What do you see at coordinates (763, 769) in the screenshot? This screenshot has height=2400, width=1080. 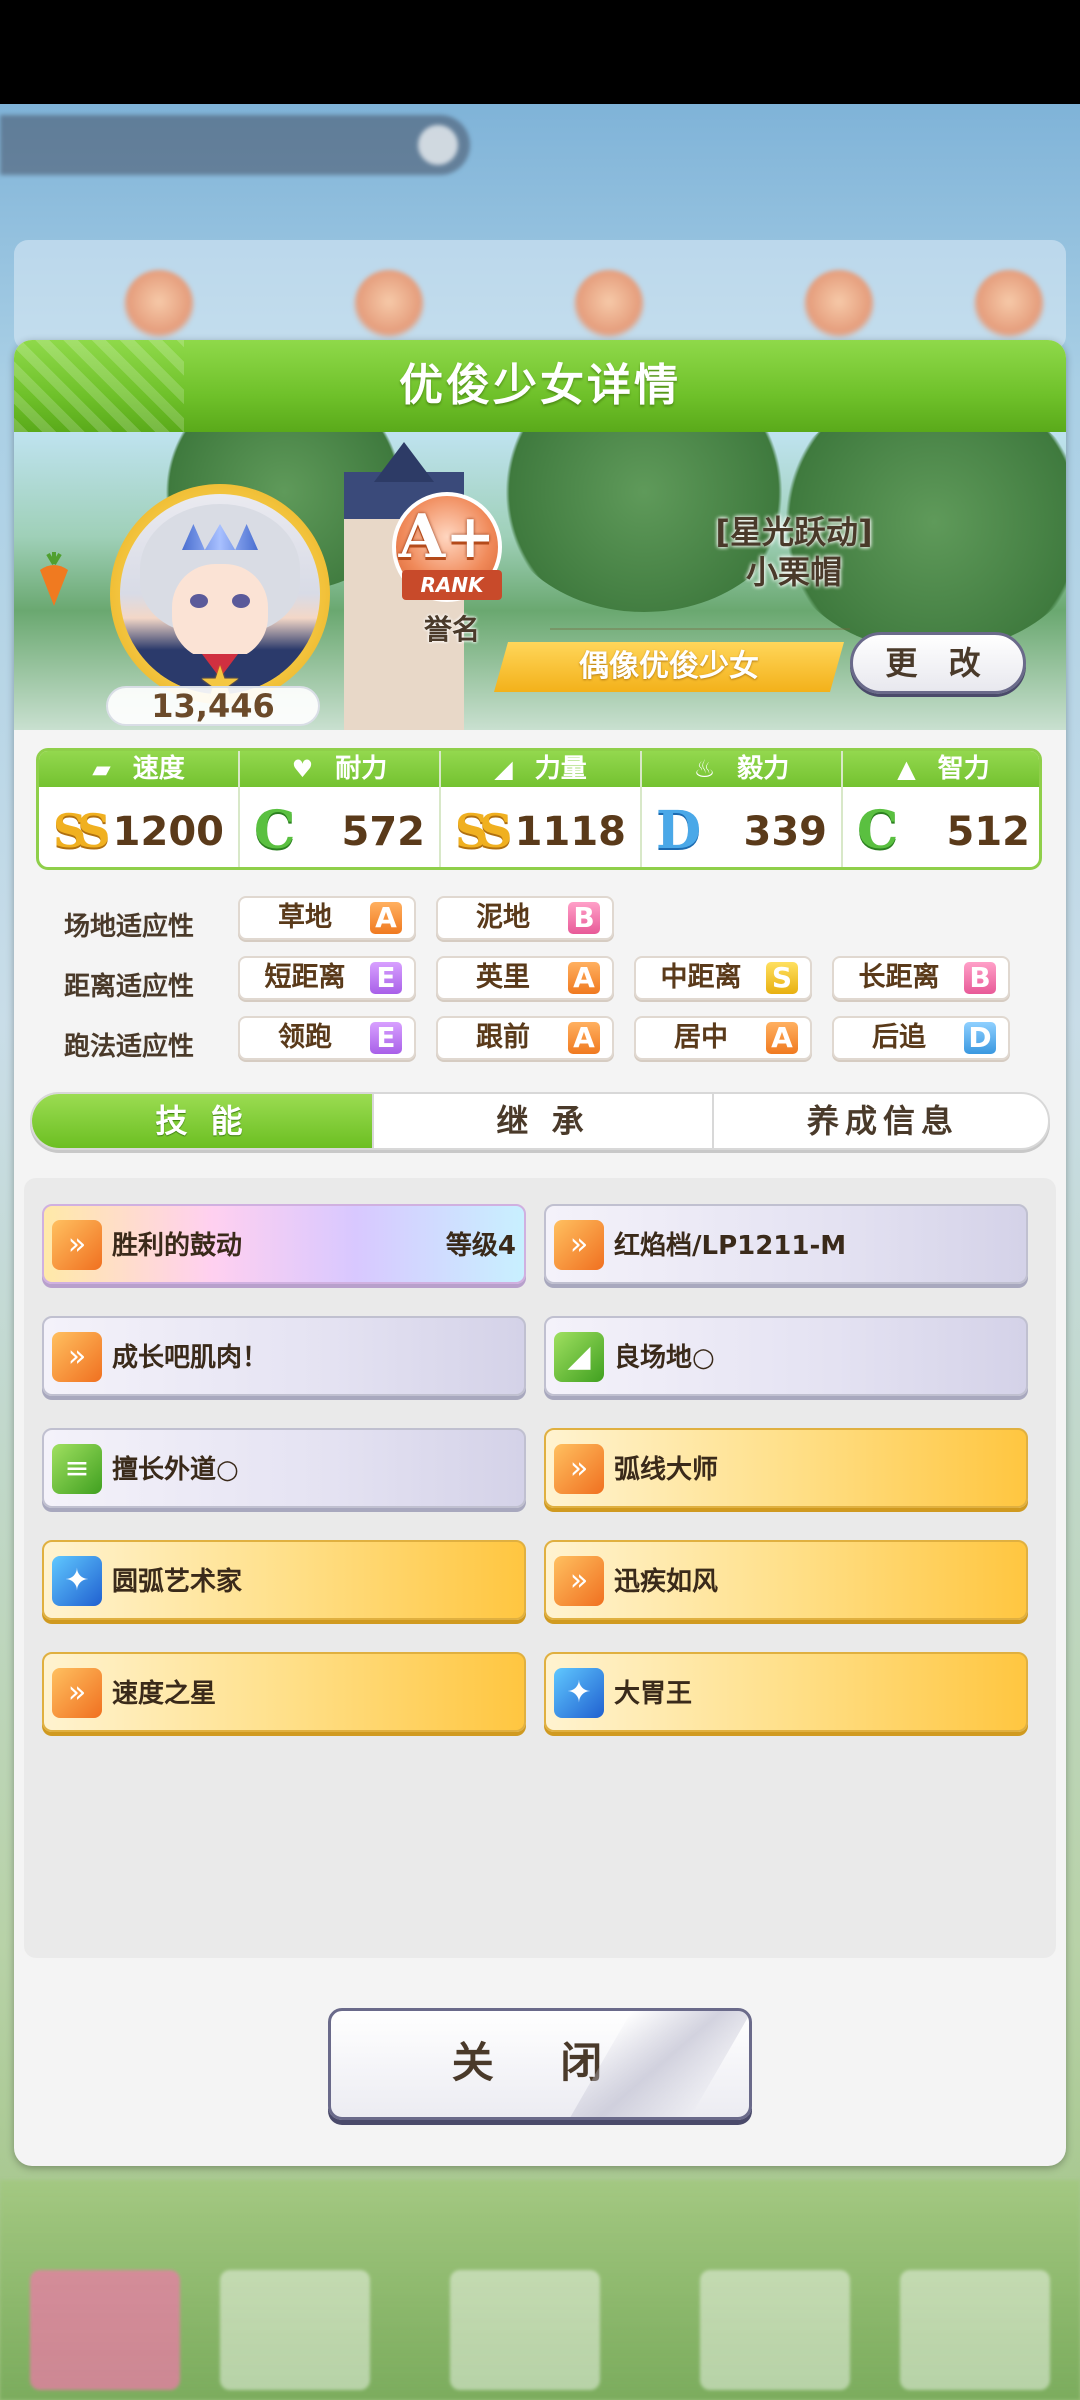 I see `stat-label: 毅力` at bounding box center [763, 769].